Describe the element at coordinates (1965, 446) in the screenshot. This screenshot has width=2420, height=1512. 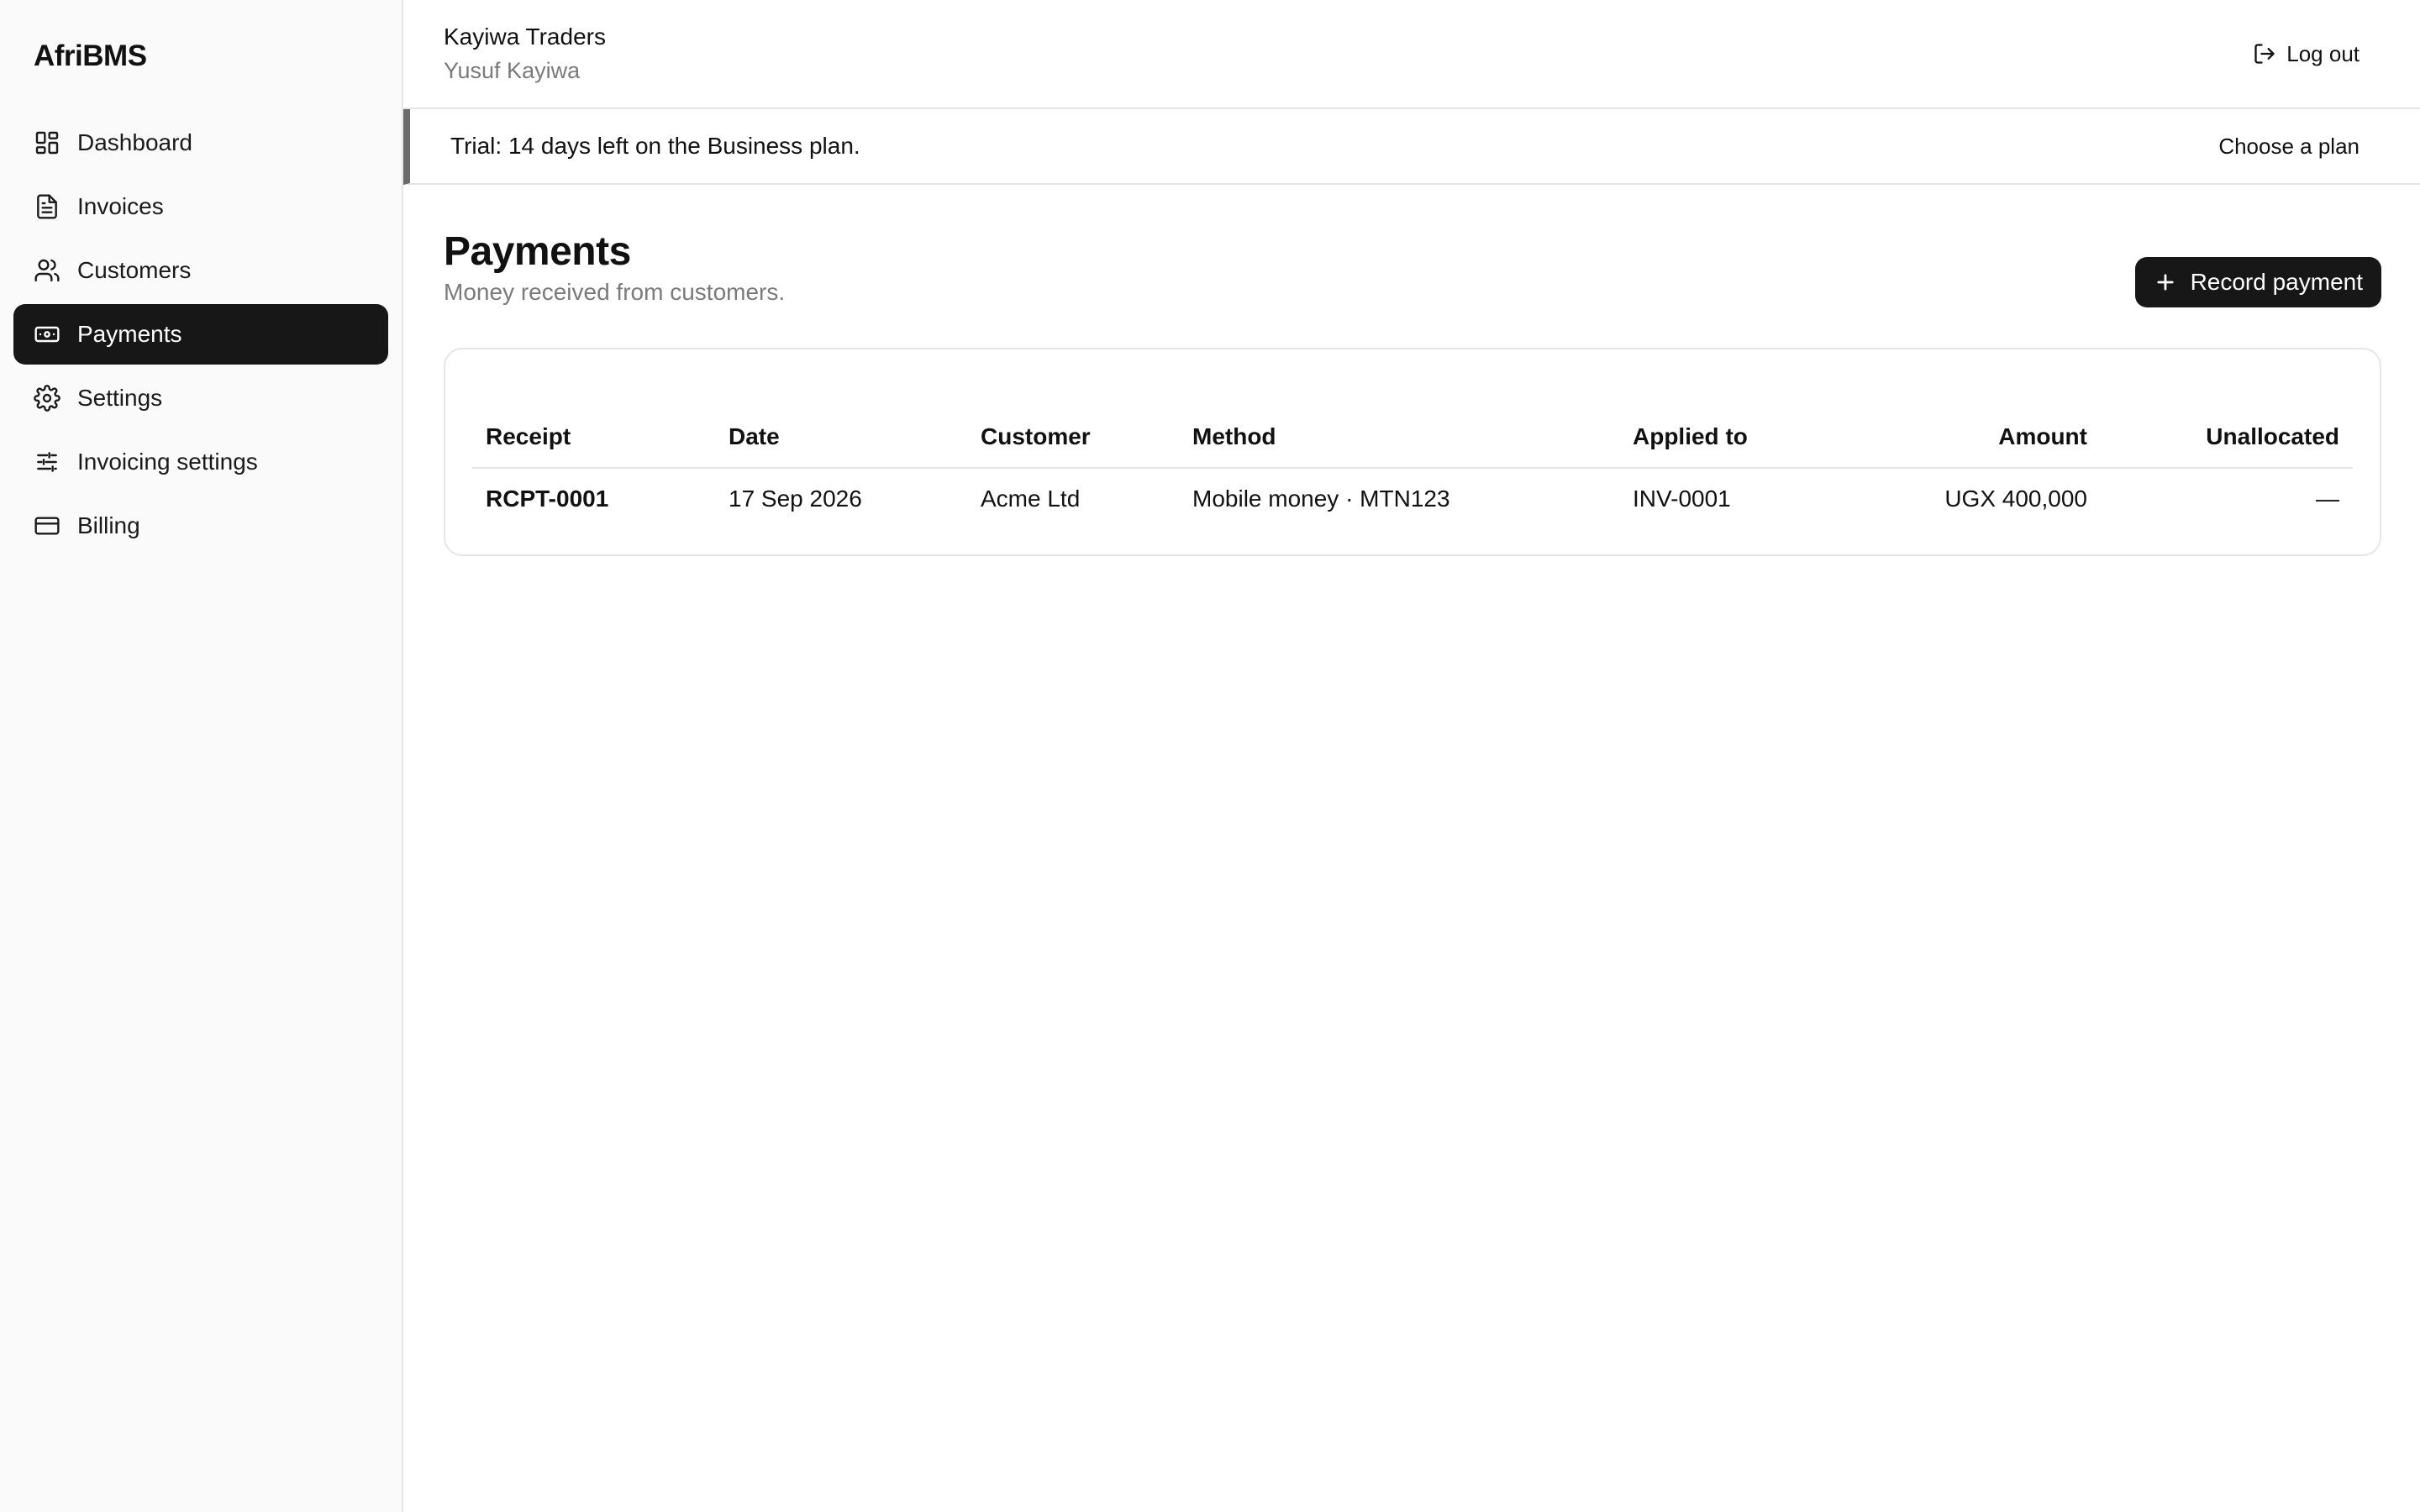
I see `column-header-amount: Amount` at that location.